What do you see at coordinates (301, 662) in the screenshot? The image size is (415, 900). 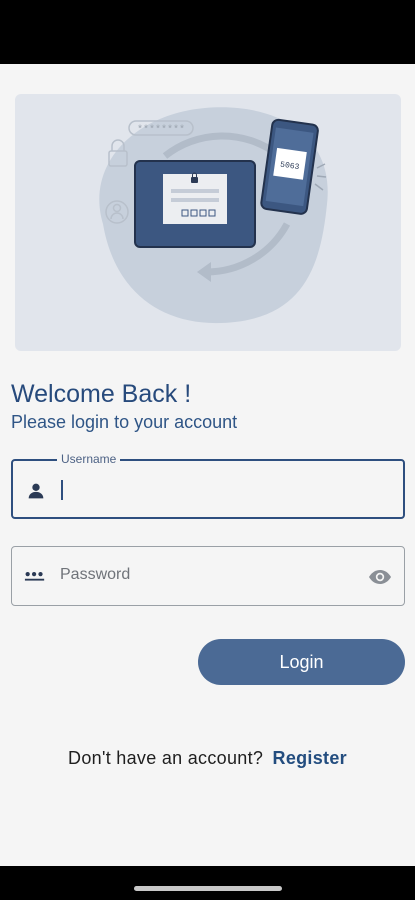 I see `login-button: Login` at bounding box center [301, 662].